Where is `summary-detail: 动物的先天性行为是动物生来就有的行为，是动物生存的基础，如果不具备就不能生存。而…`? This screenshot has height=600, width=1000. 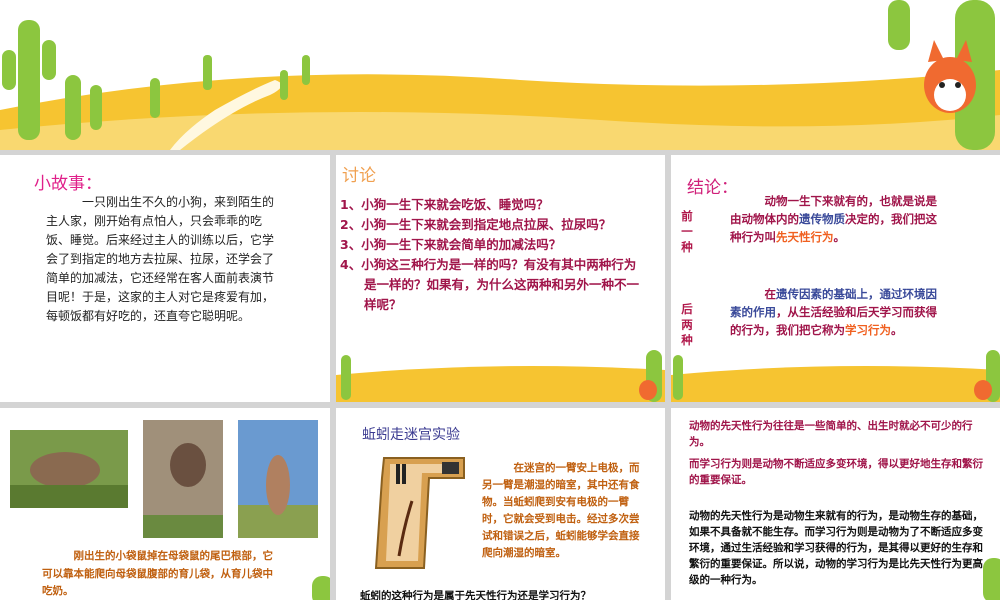 summary-detail: 动物的先天性行为是动物生来就有的行为，是动物生存的基础，如果不具备就不能生存。而… is located at coordinates (836, 548).